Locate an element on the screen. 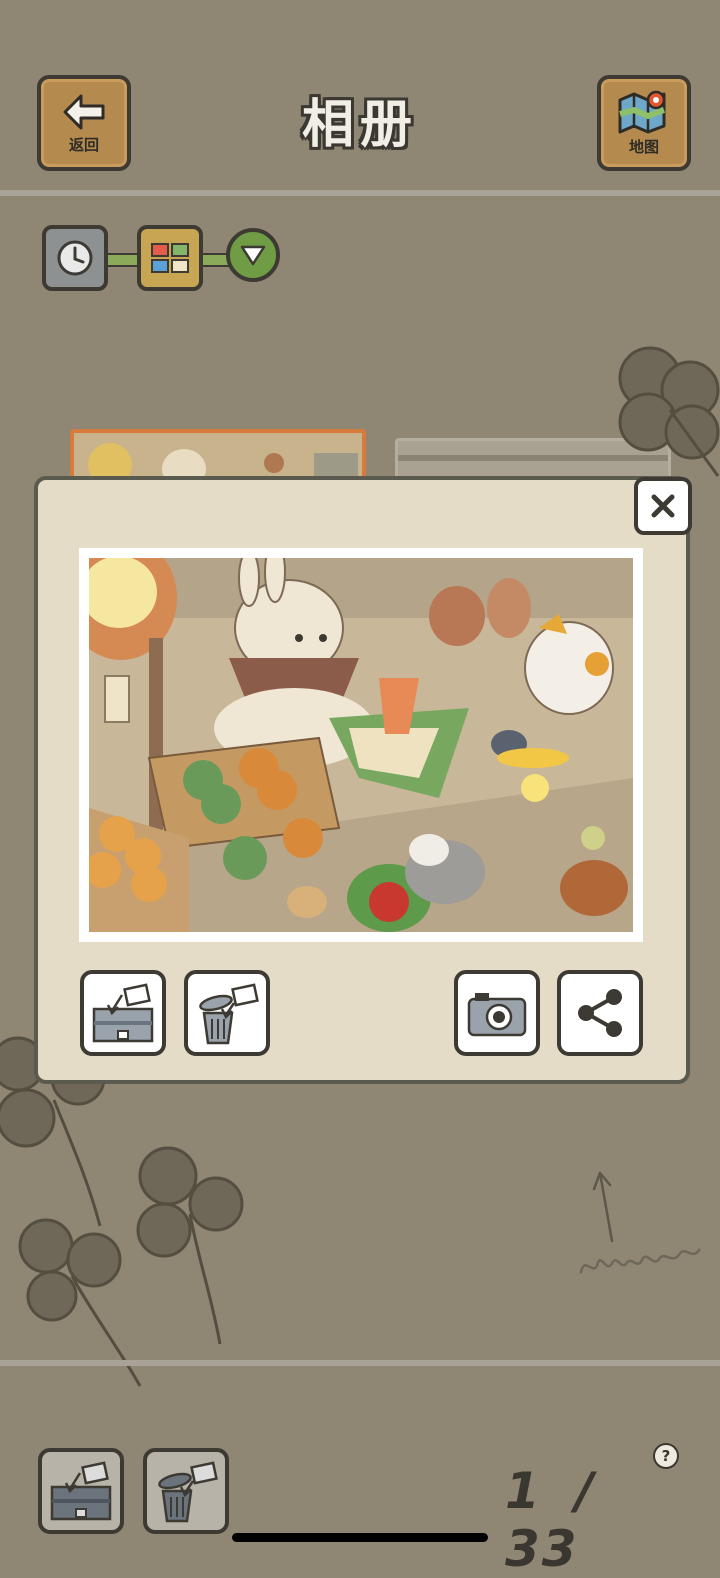  close-icon is located at coordinates (663, 506).